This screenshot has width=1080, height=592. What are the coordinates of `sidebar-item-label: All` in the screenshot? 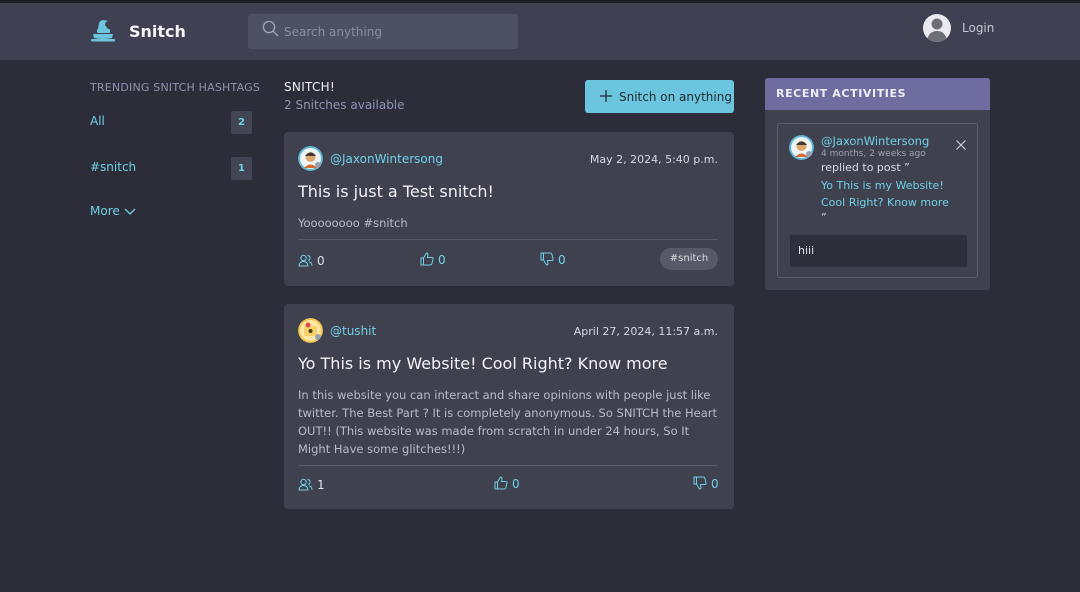 It's located at (97, 121).